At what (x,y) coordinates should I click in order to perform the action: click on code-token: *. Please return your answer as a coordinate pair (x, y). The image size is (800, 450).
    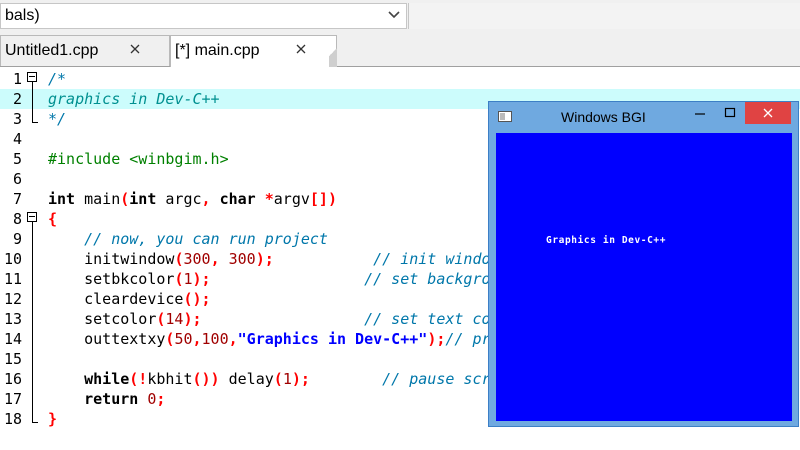
    Looking at the image, I should click on (269, 199).